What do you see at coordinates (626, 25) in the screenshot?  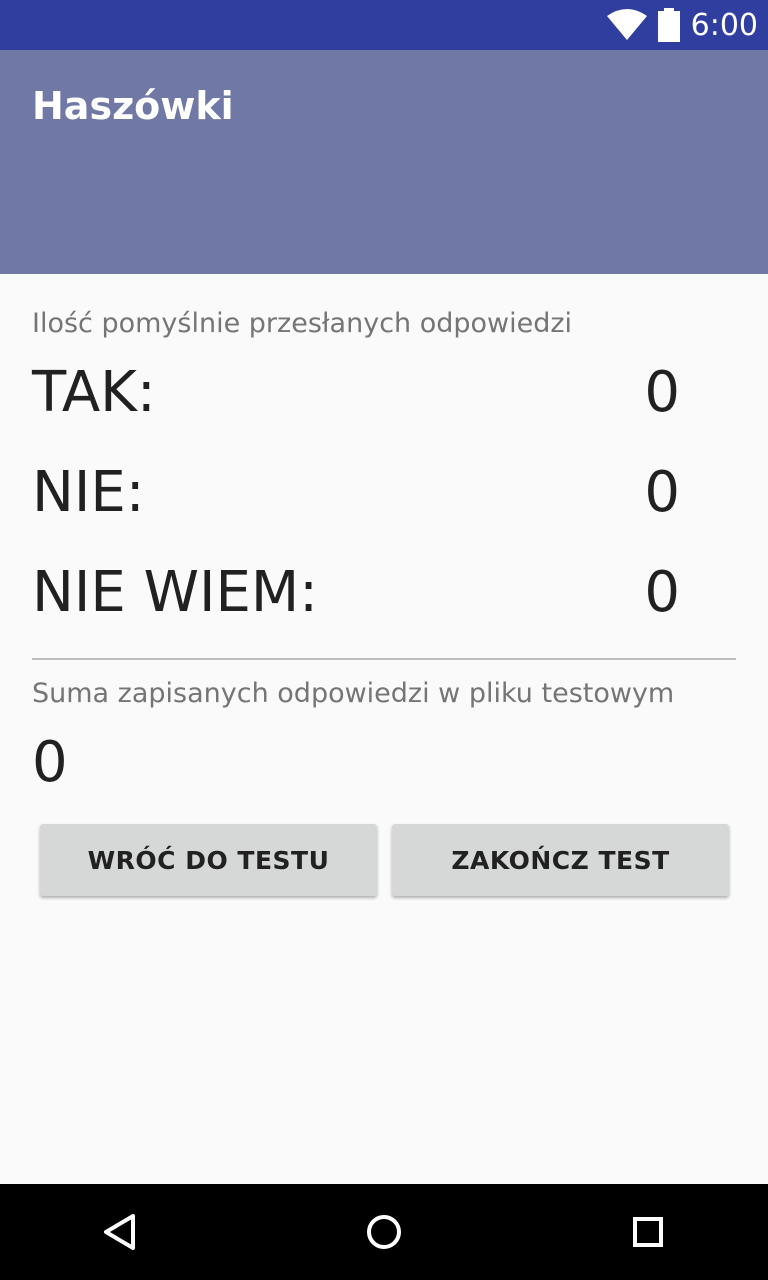 I see `wifi-icon` at bounding box center [626, 25].